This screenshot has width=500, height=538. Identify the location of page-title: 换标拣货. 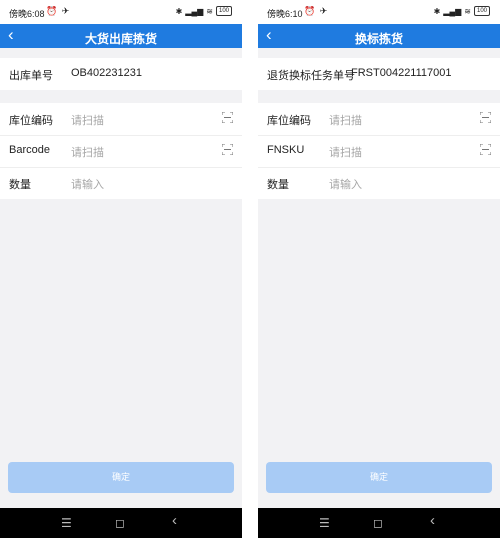
(378, 39).